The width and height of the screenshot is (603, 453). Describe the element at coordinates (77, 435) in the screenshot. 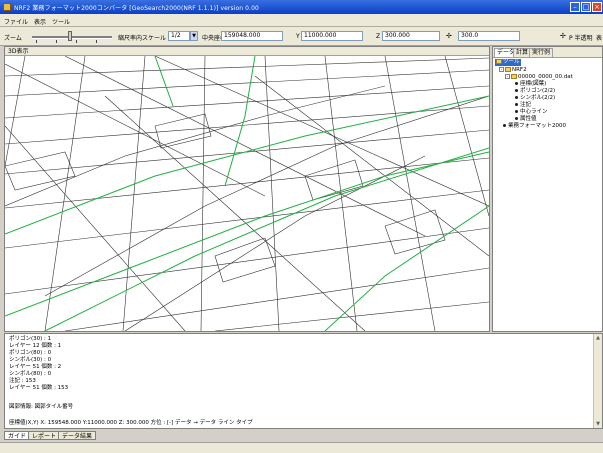

I see `tab-data-result: データ結果` at that location.